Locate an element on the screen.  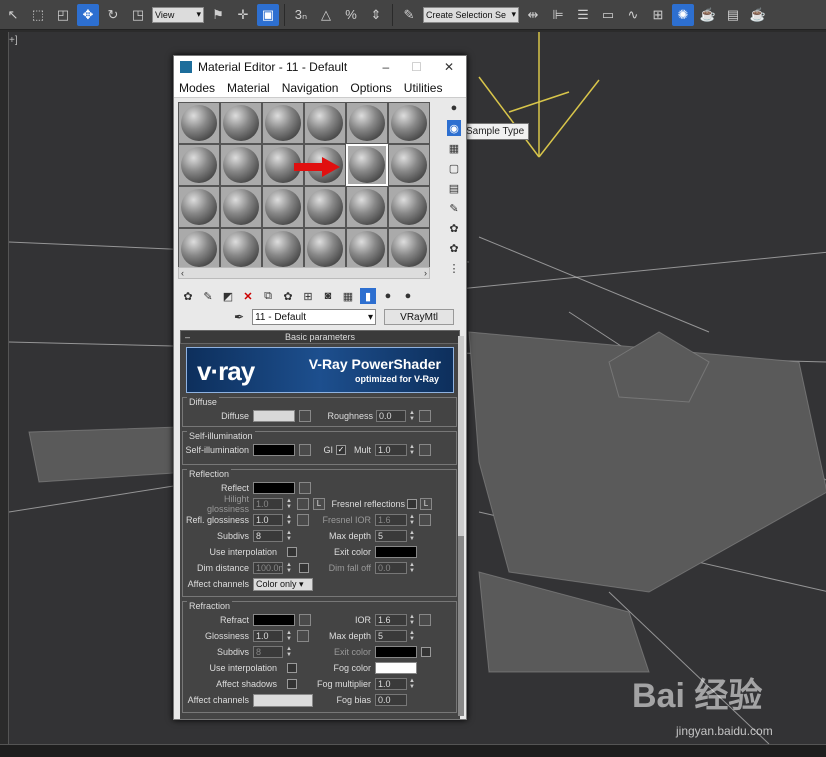
refract-affect-channels-dropdown is located at coordinates (283, 700).